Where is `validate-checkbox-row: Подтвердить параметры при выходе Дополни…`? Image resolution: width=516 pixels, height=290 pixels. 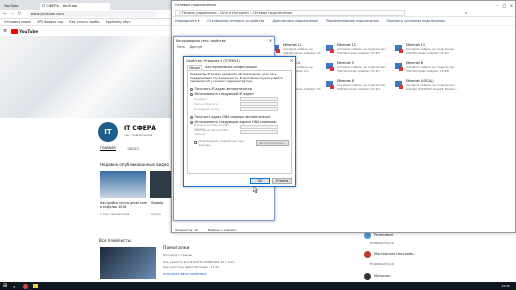 validate-checkbox-row: Подтвердить параметры при выходе Дополни… is located at coordinates (239, 143).